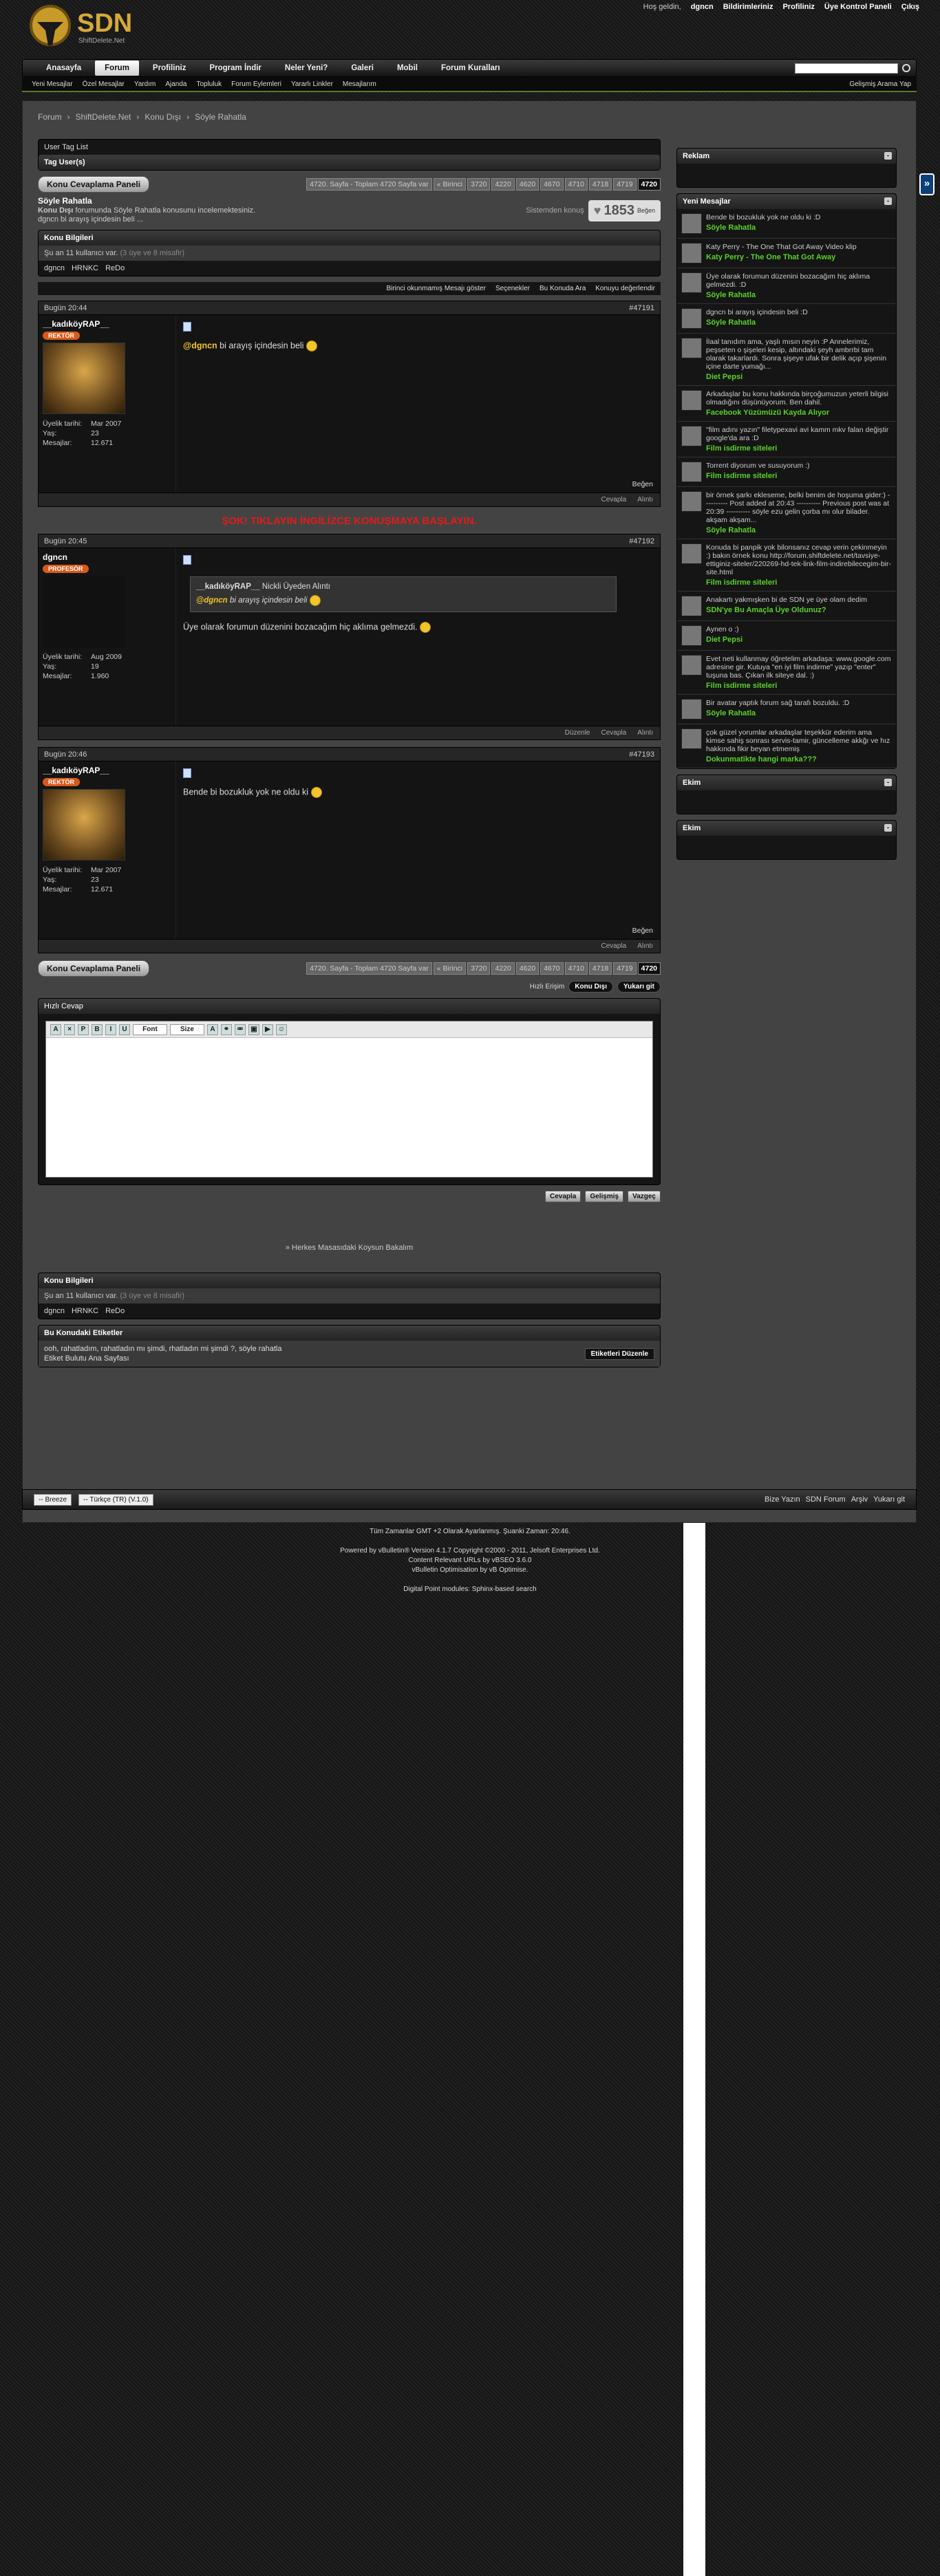  I want to click on language-select: -- Türkçe (TR) (V.1.0), so click(115, 1500).